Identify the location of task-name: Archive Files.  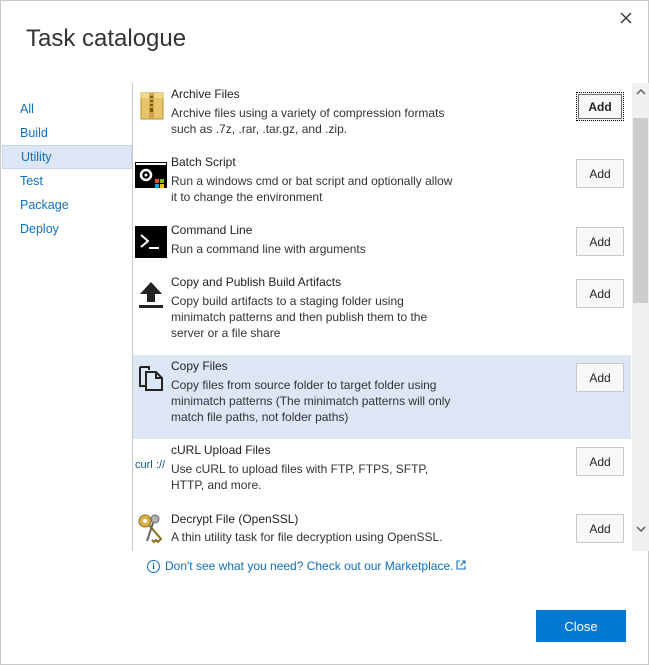
(205, 94).